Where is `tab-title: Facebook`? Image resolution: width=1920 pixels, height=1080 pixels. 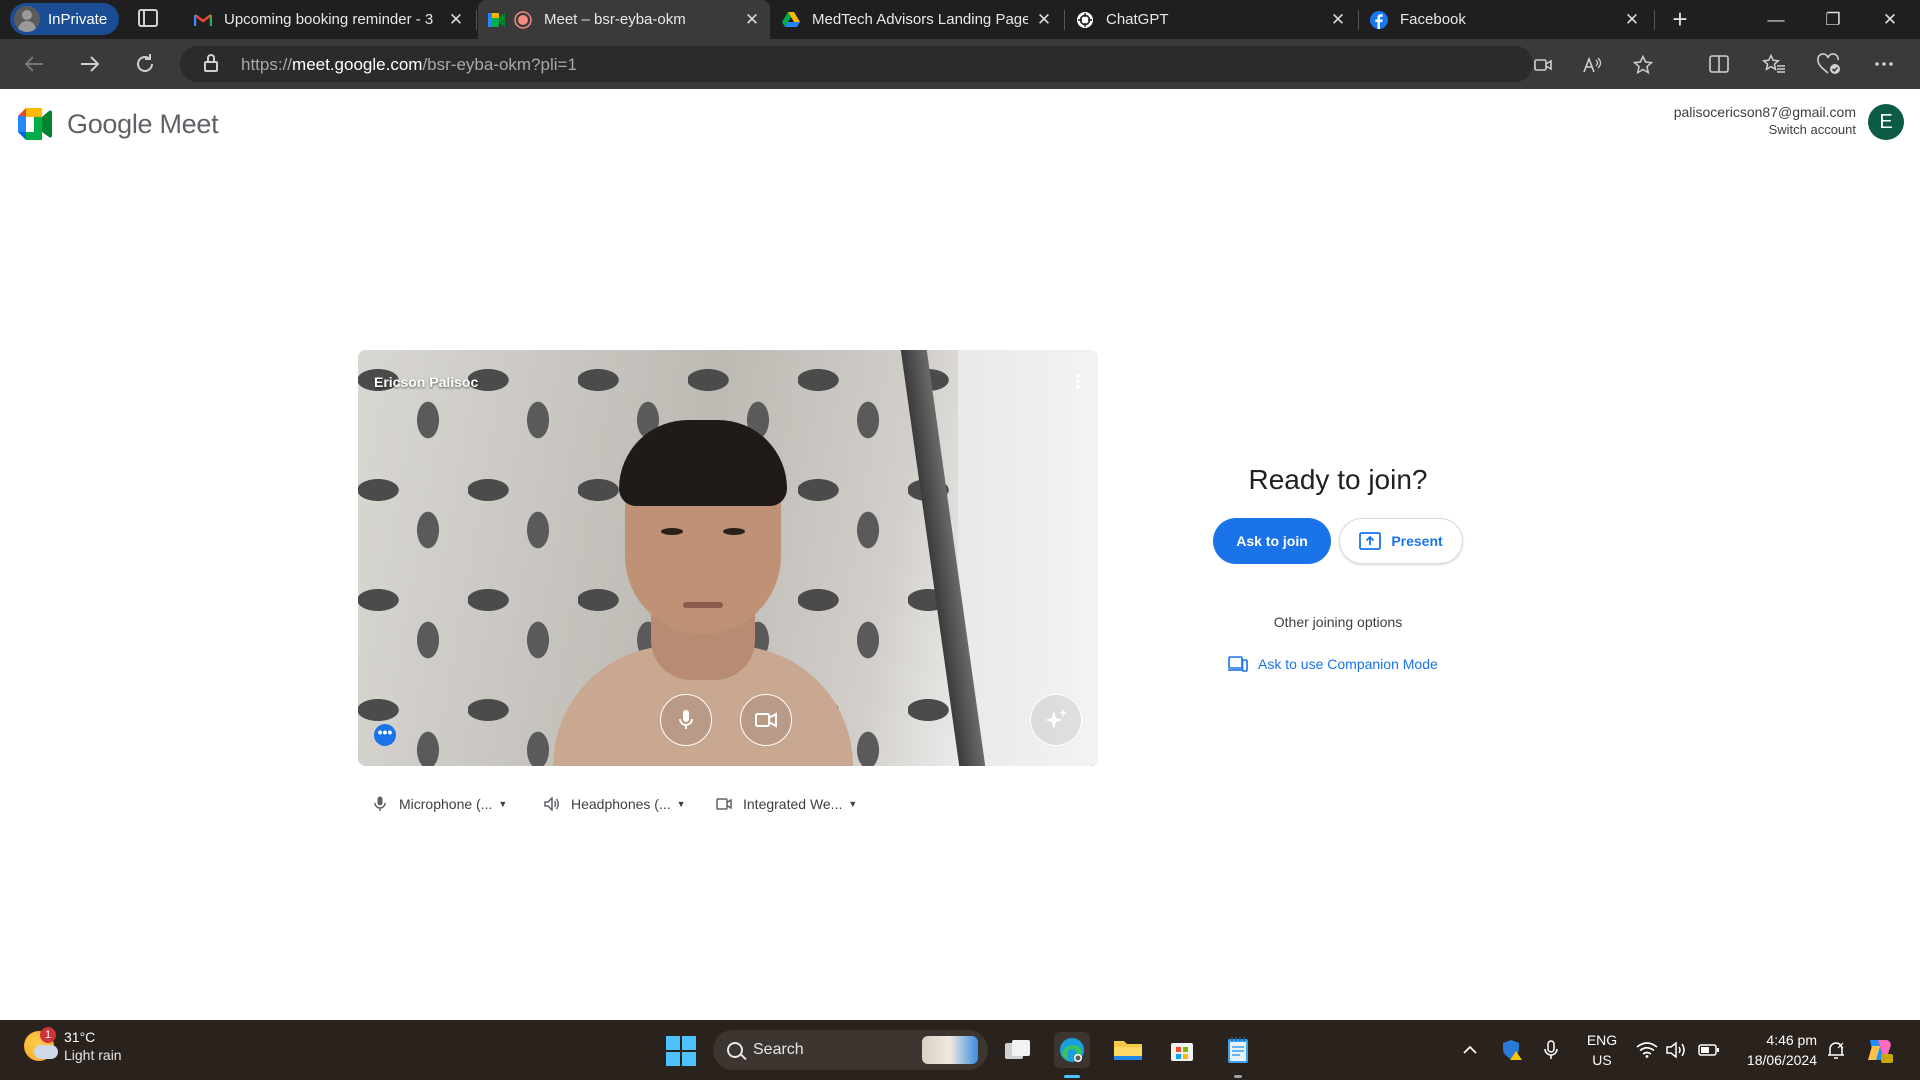
tab-title: Facebook is located at coordinates (1433, 19).